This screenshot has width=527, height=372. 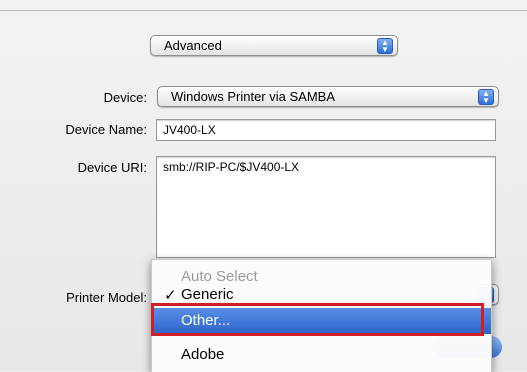 What do you see at coordinates (274, 45) in the screenshot?
I see `connection-type-popup: Advanced ▲ ▼` at bounding box center [274, 45].